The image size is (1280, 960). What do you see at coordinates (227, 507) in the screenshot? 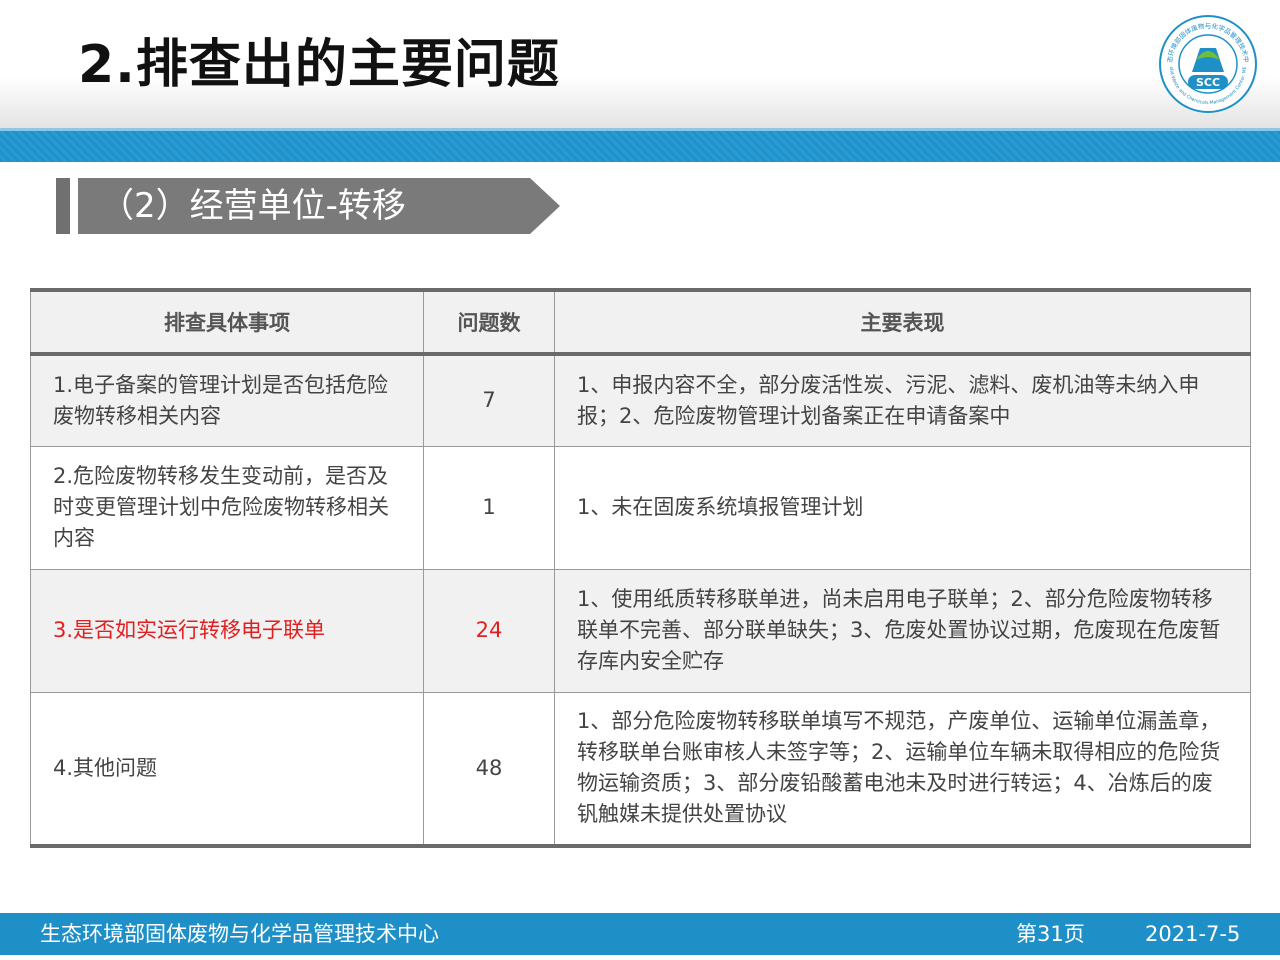
I see `row-item: 2.危险废物转移发生变动前，是否及时变更管理计划中危险废物转移相关内容` at bounding box center [227, 507].